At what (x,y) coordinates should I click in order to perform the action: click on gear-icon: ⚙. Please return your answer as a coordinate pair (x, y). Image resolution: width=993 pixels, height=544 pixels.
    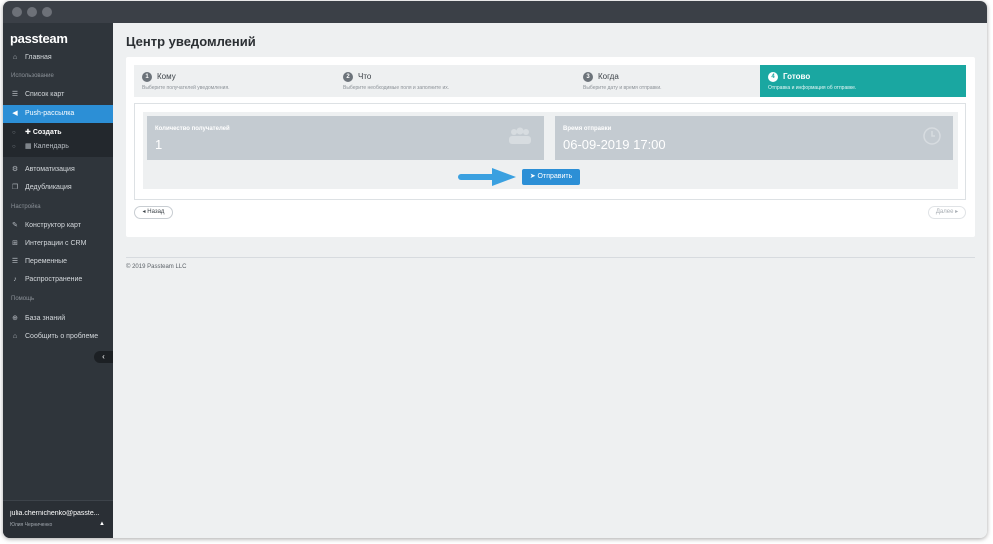
    Looking at the image, I should click on (15, 169).